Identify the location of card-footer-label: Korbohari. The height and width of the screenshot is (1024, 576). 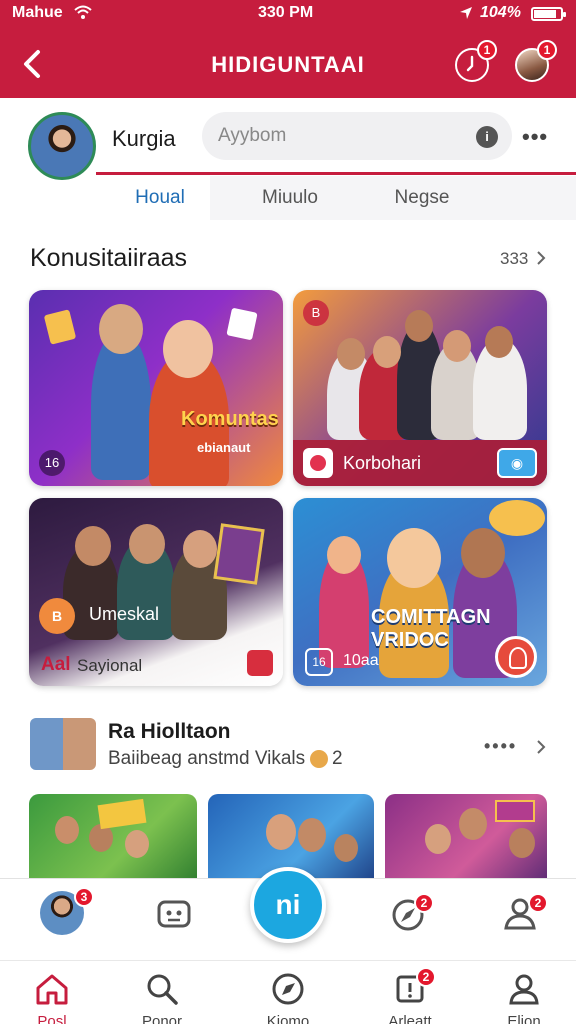
(382, 463).